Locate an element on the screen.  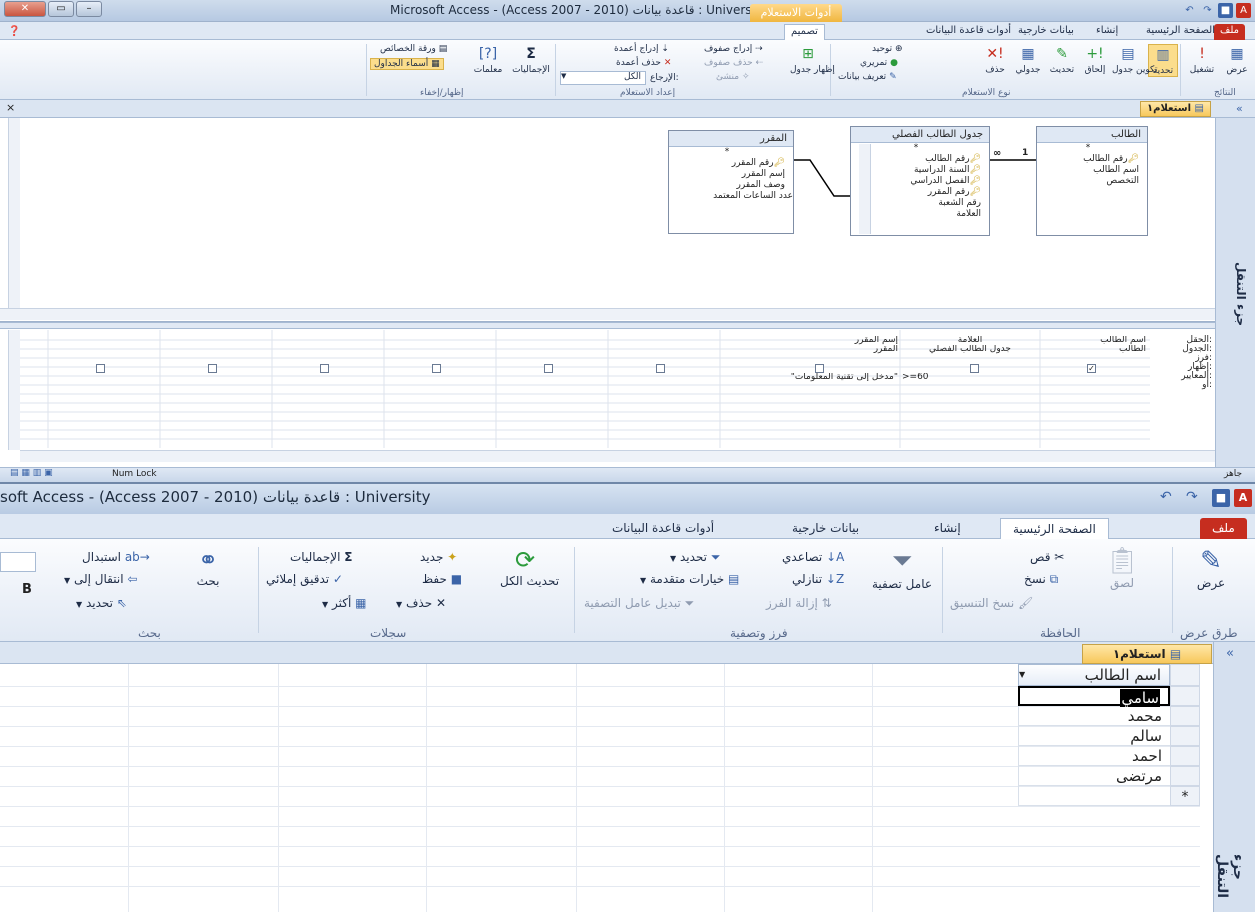
table-row: سامي is located at coordinates (1094, 696).